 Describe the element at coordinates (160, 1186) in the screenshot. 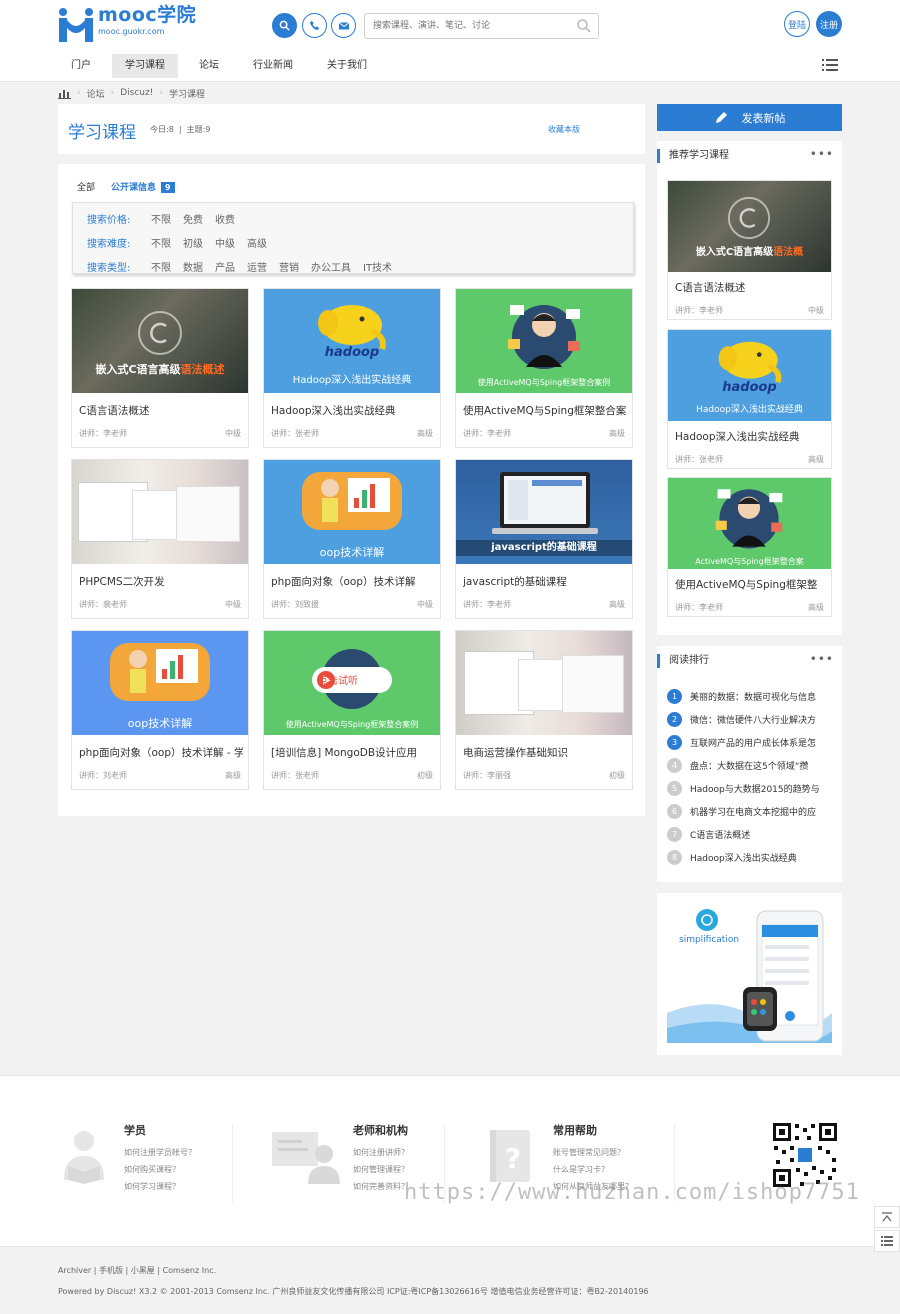

I see `help-link: 如何学习课程？` at that location.